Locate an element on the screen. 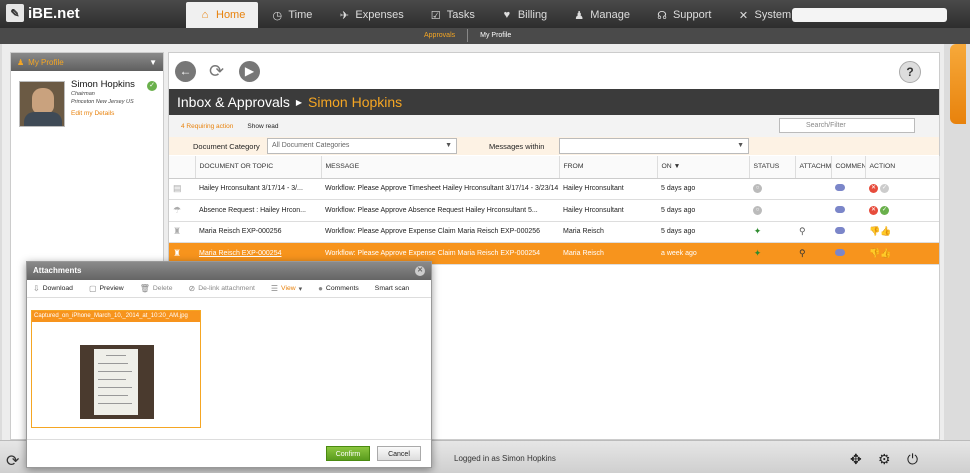  messages-within-select: ▼ is located at coordinates (654, 146).